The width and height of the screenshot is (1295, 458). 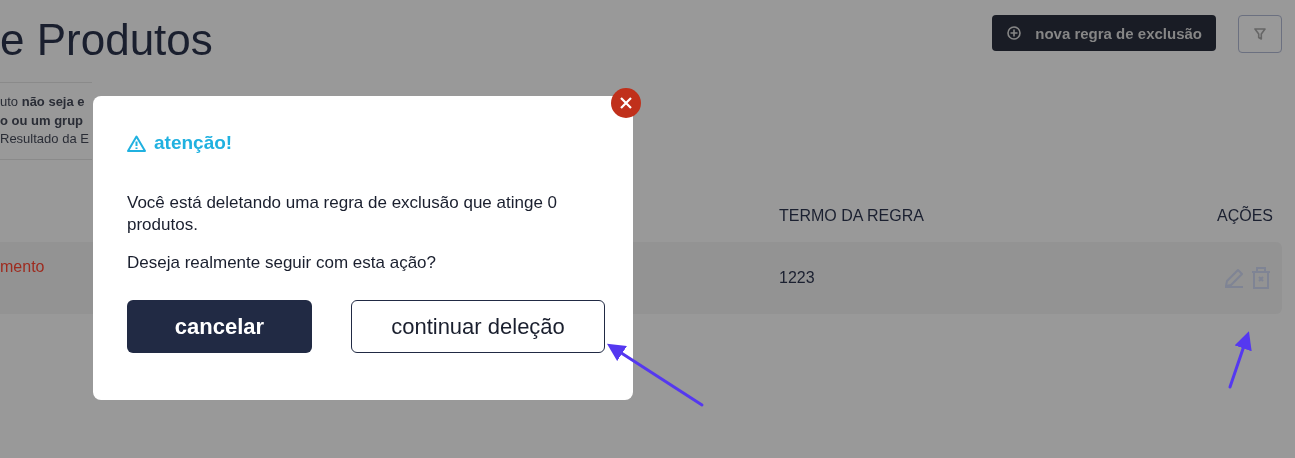 What do you see at coordinates (1240, 360) in the screenshot?
I see `annotation-arrow` at bounding box center [1240, 360].